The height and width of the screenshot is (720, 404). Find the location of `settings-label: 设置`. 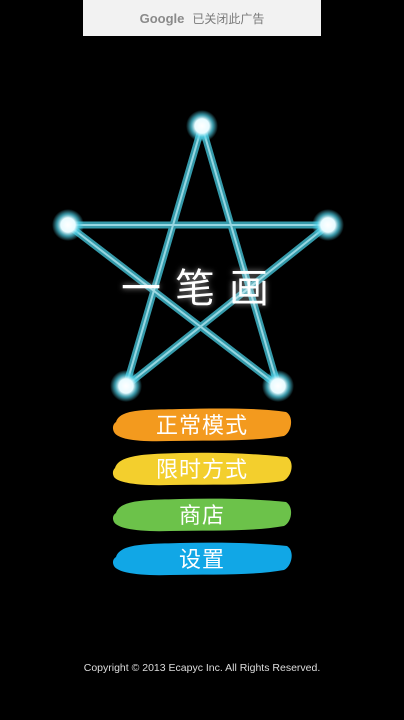

settings-label: 设置 is located at coordinates (201, 560).